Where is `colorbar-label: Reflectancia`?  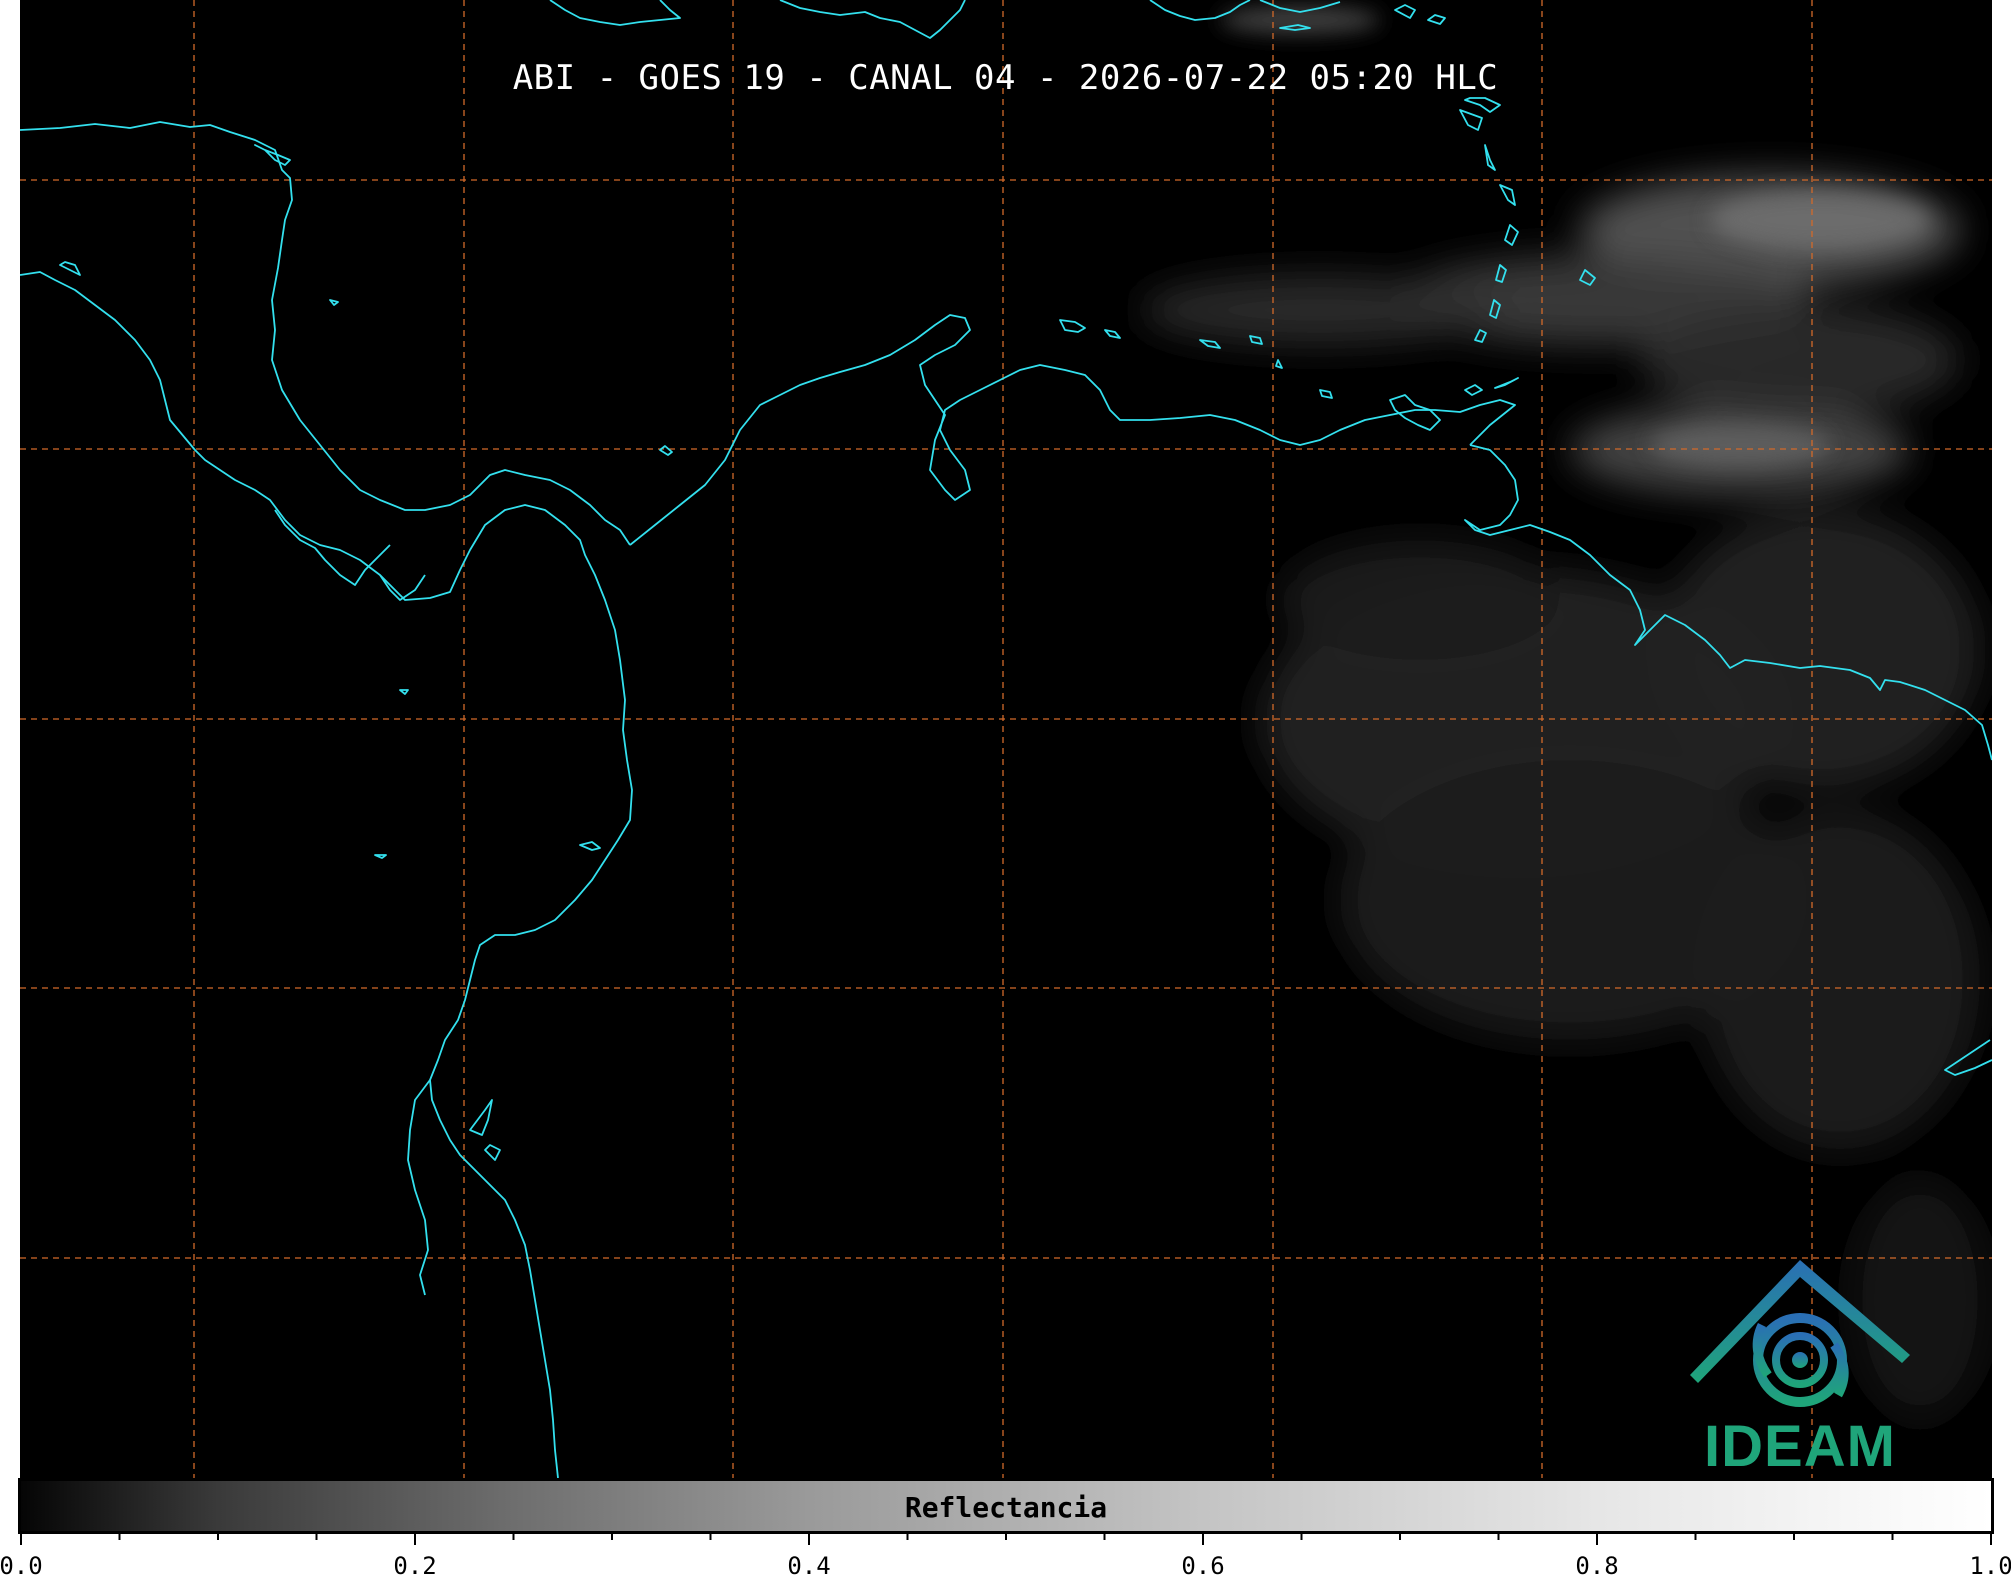
colorbar-label: Reflectancia is located at coordinates (1006, 1507).